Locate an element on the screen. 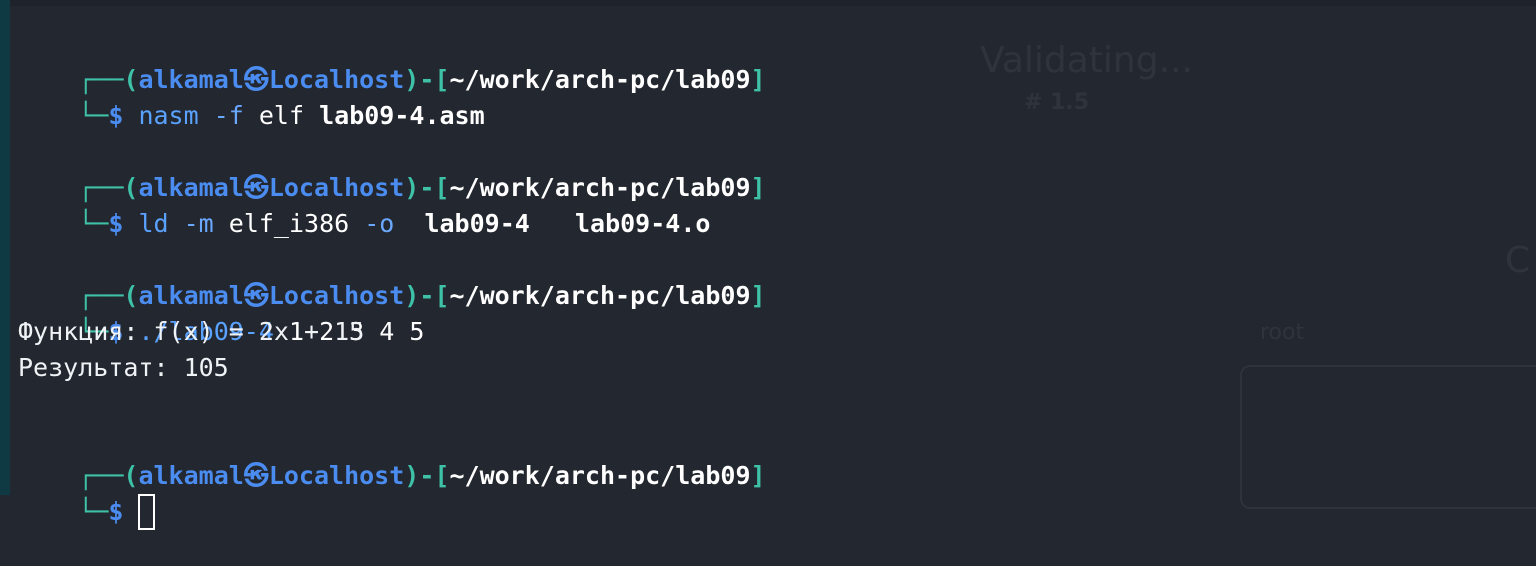  command-line-1: └─$ nasm -f elf lab09-4.asm is located at coordinates (281, 115).